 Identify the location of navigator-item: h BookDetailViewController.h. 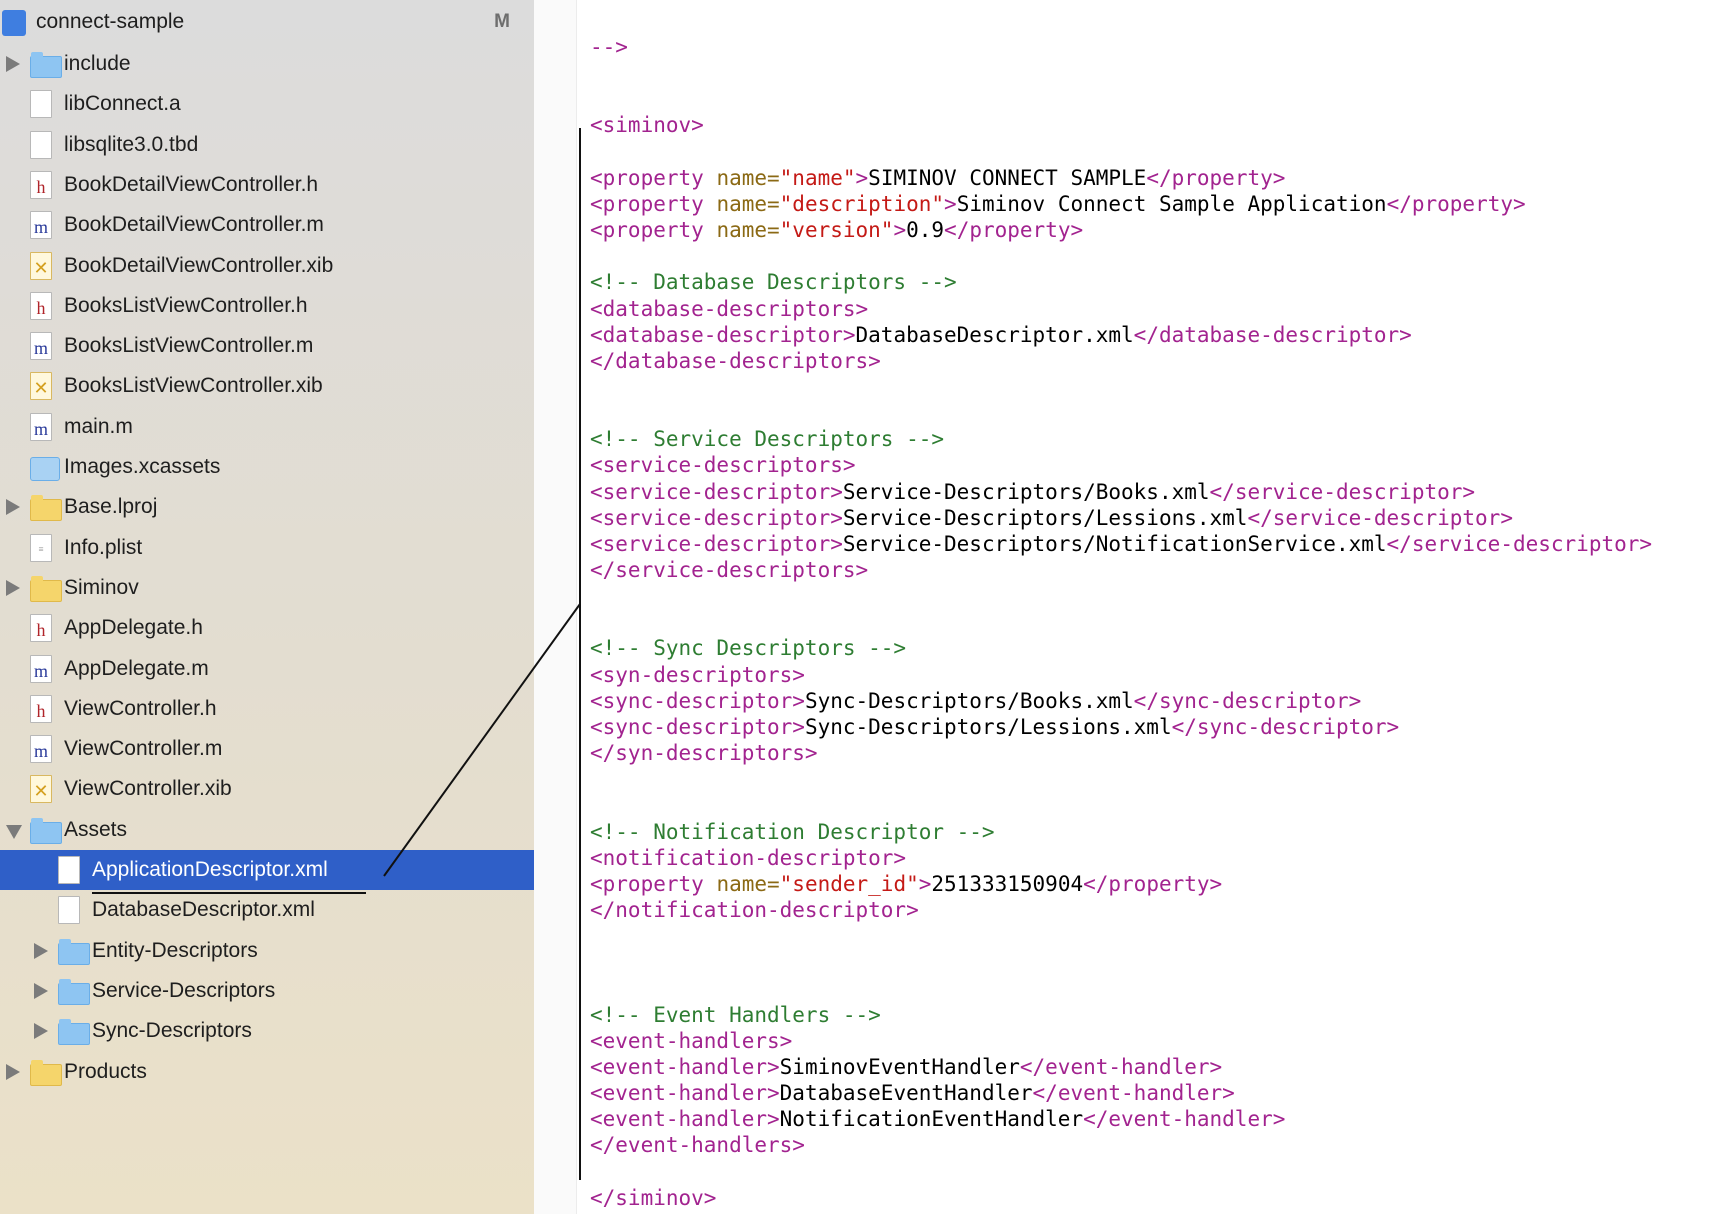
(267, 185).